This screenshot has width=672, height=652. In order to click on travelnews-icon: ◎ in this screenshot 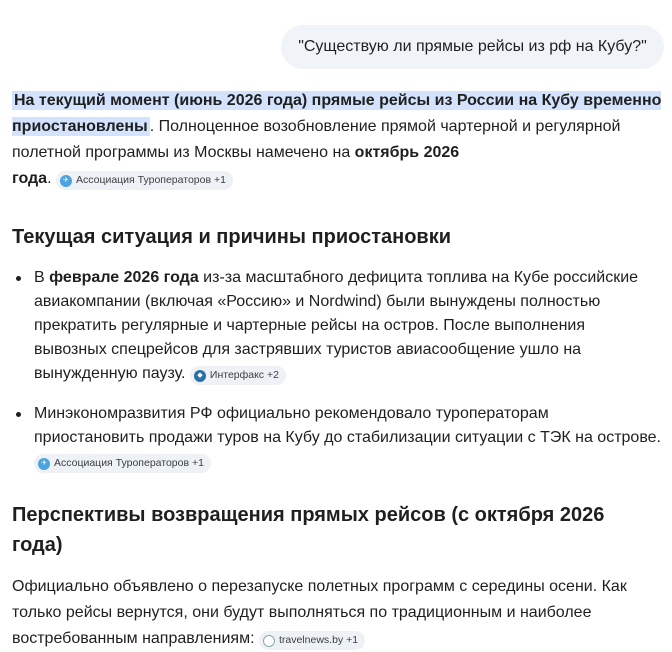, I will do `click(268, 640)`.